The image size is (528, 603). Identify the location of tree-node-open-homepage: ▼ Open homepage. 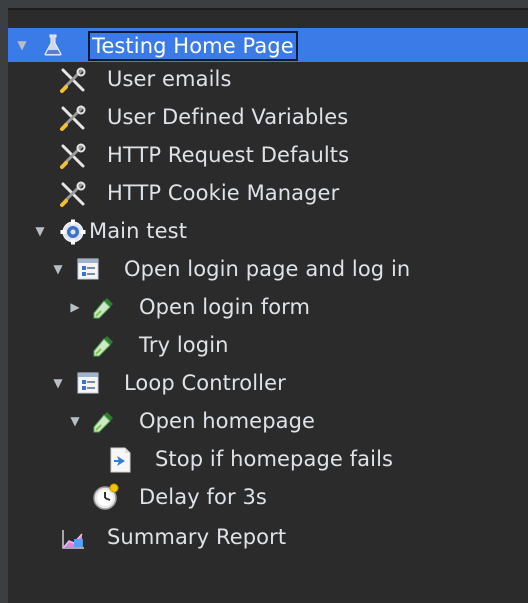
(268, 421).